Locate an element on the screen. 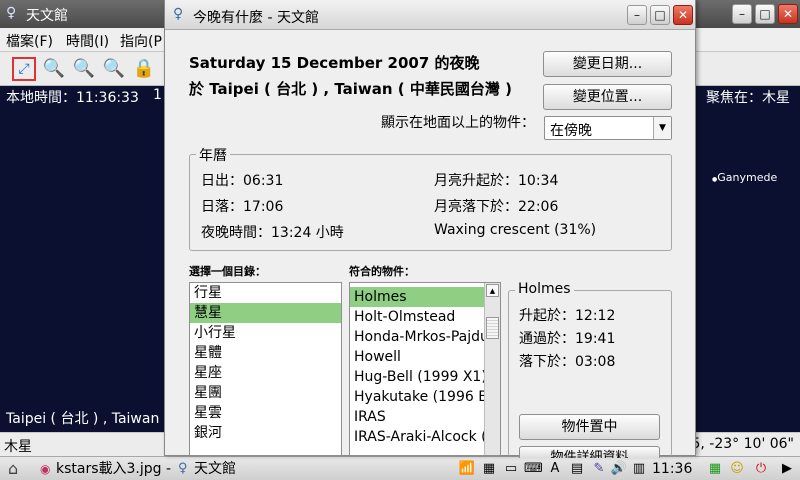 This screenshot has width=800, height=480. zoom-default-icon: 🔍 is located at coordinates (114, 69).